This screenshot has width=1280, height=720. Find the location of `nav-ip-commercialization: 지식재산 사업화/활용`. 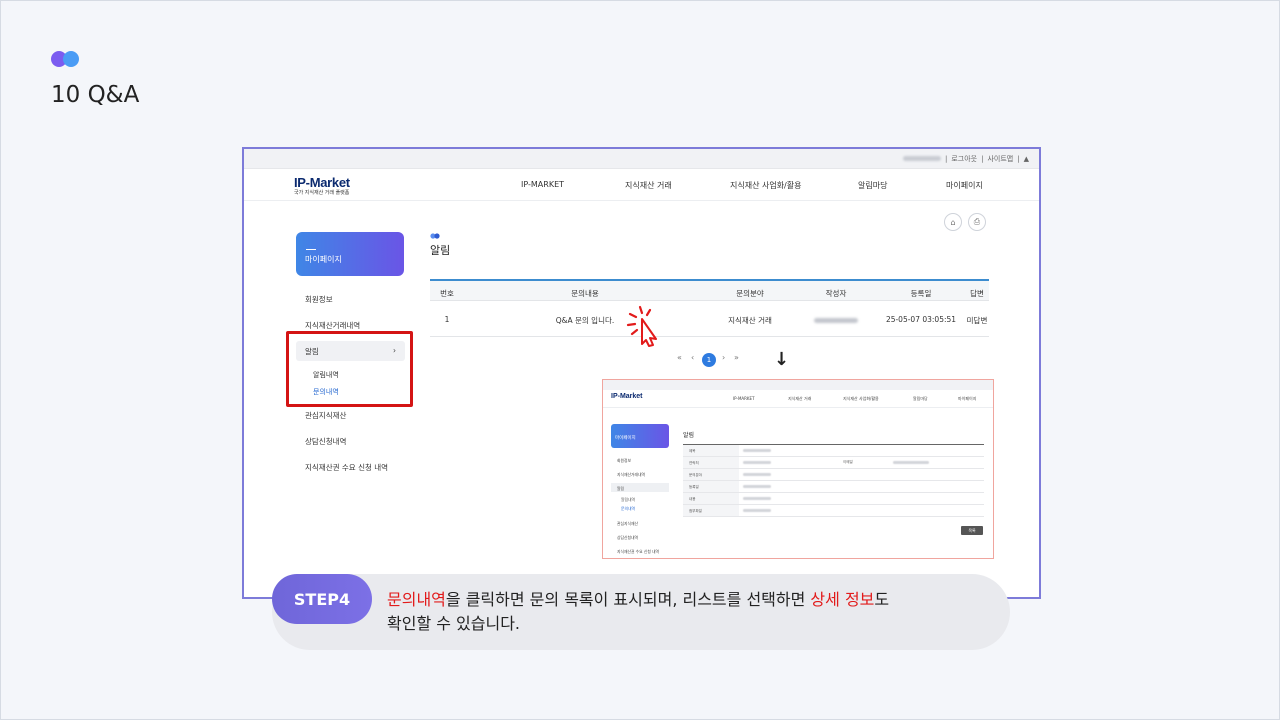

nav-ip-commercialization: 지식재산 사업화/활용 is located at coordinates (765, 185).